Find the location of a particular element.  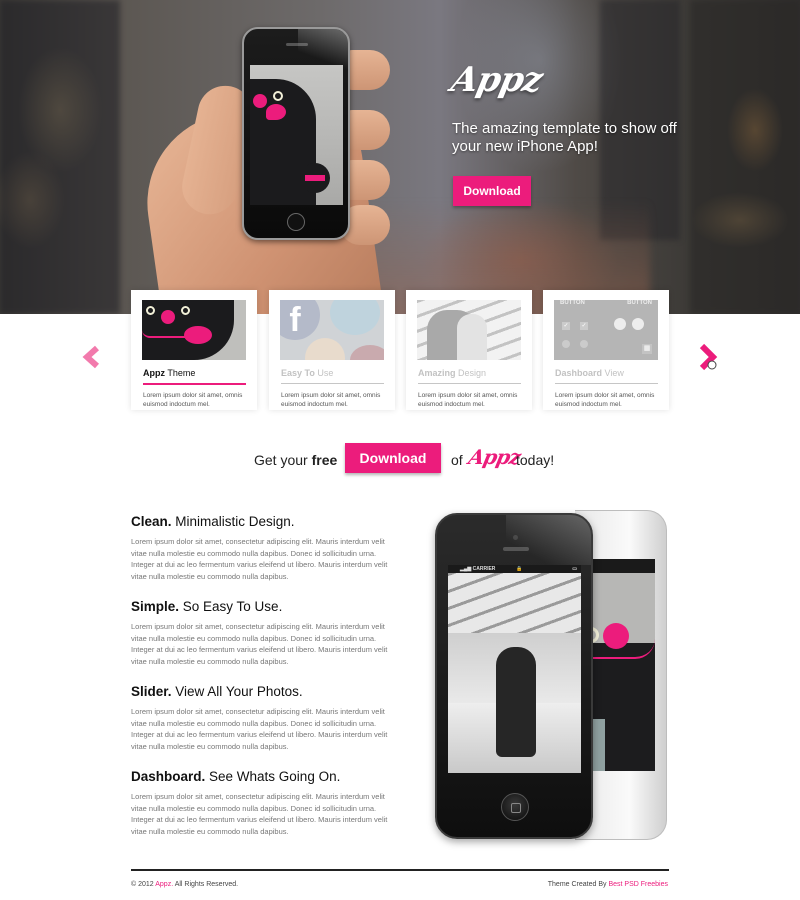

iphone-showcase: ▂▄▆ CARRIER 🔒 ▭ is located at coordinates (550, 675).